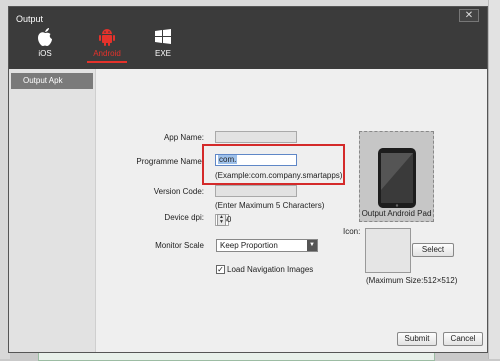 The height and width of the screenshot is (361, 500). What do you see at coordinates (184, 217) in the screenshot?
I see `device-dpi-label: Device dpi:` at bounding box center [184, 217].